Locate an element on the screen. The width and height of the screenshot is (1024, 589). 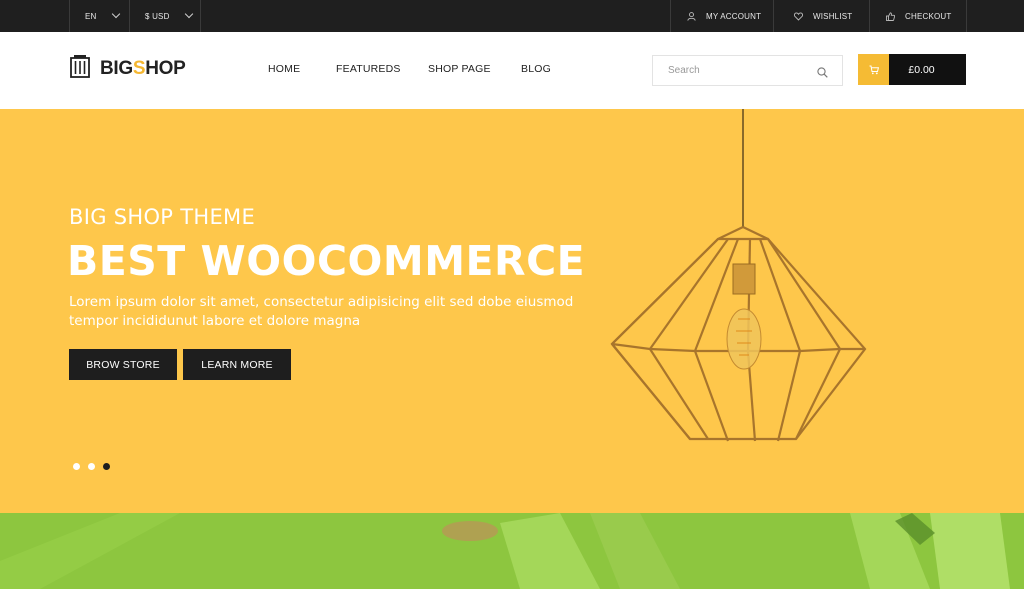
user-icon is located at coordinates (691, 16).